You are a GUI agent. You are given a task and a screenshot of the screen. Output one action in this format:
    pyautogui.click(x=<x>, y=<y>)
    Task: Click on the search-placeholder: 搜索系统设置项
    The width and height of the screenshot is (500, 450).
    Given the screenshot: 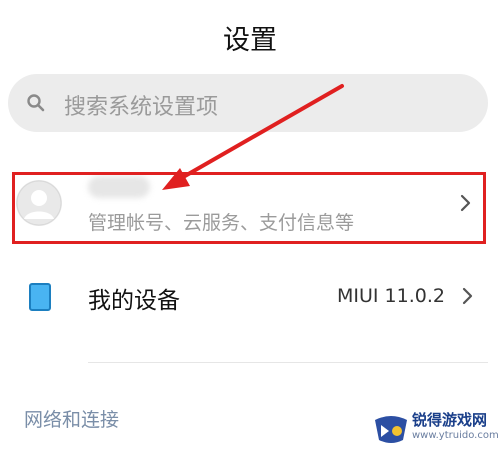 What is the action you would take?
    pyautogui.click(x=141, y=107)
    